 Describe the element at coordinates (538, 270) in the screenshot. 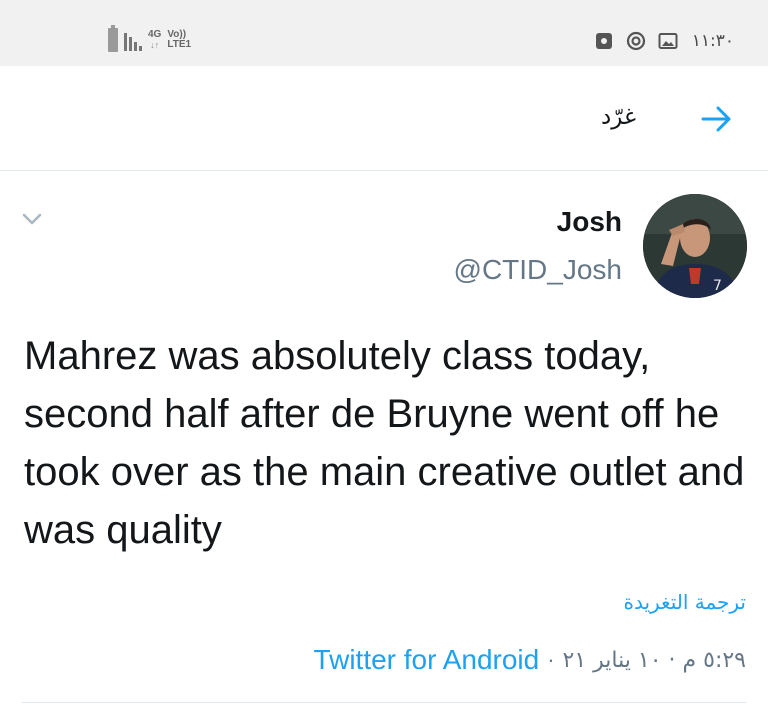

I see `author-handle: @CTID_Josh` at that location.